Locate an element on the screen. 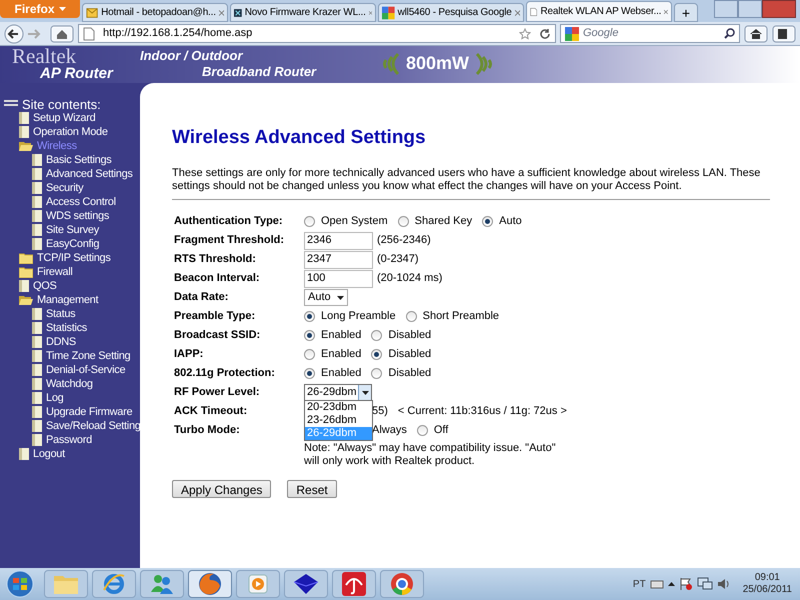 The height and width of the screenshot is (600, 800). range-hint: 55) is located at coordinates (380, 412).